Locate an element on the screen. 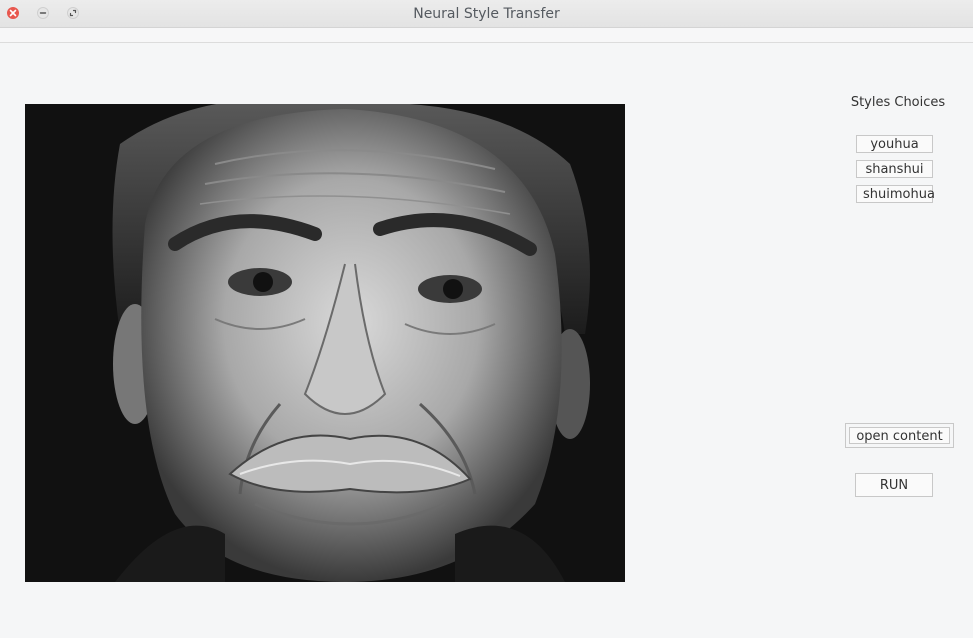  window-title: Neural Style Transfer is located at coordinates (486, 14).